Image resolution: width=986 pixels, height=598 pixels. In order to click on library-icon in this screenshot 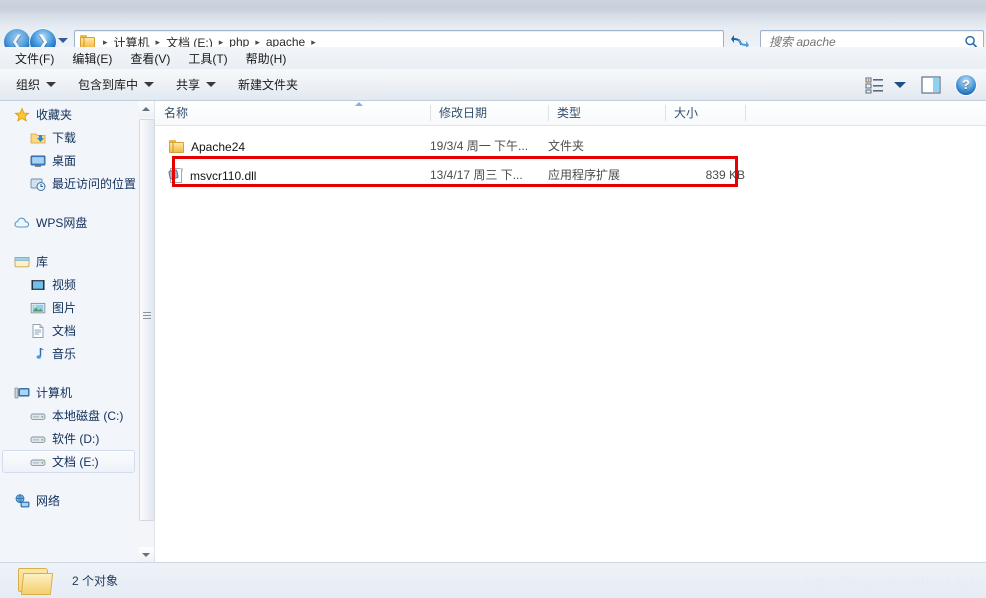, I will do `click(22, 262)`.